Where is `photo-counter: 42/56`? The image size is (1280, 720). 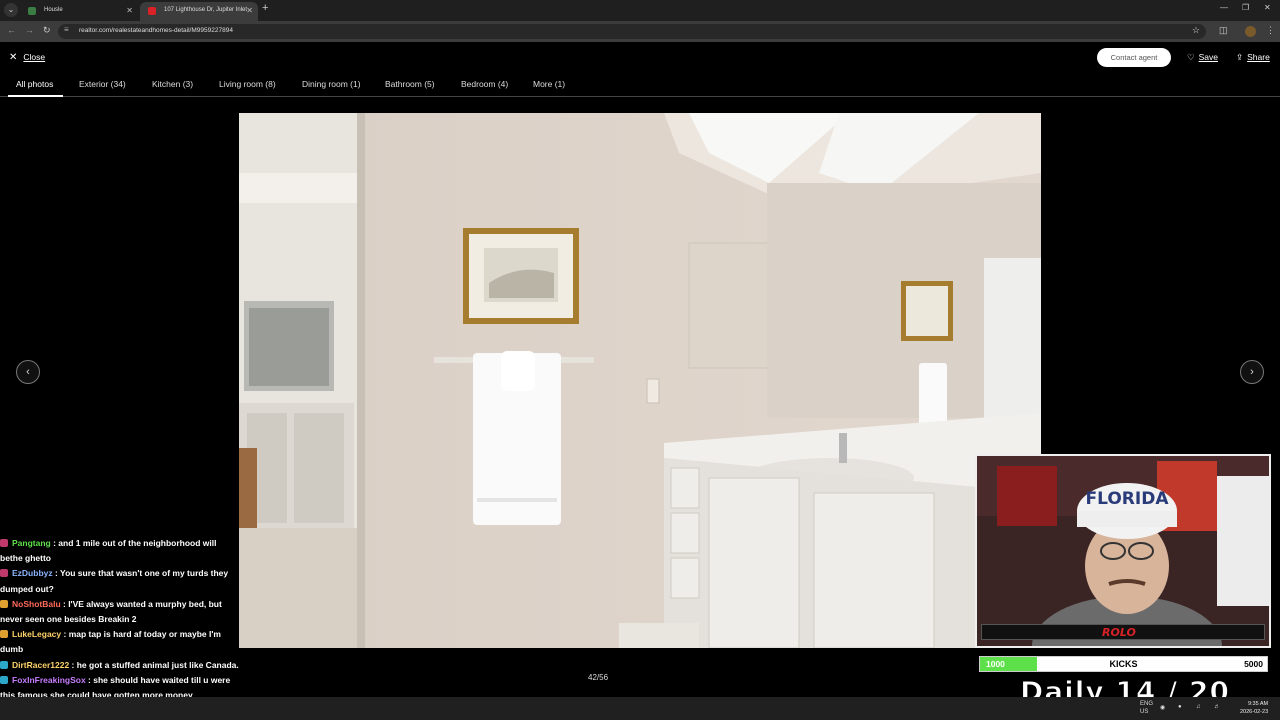 photo-counter: 42/56 is located at coordinates (598, 677).